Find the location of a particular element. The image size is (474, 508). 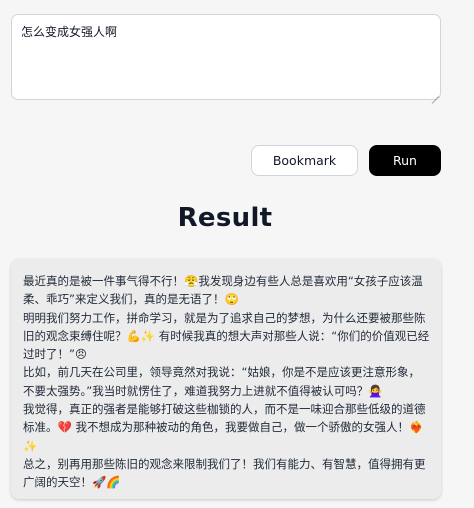

result-title: Result is located at coordinates (225, 218).